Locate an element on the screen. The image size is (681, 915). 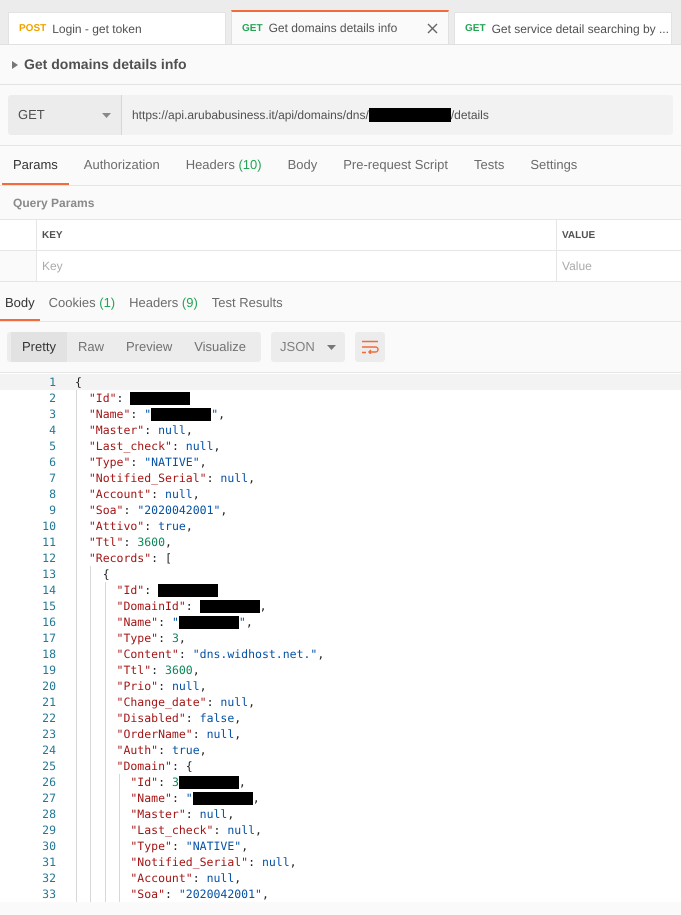
line-number: 23 is located at coordinates (48, 734).